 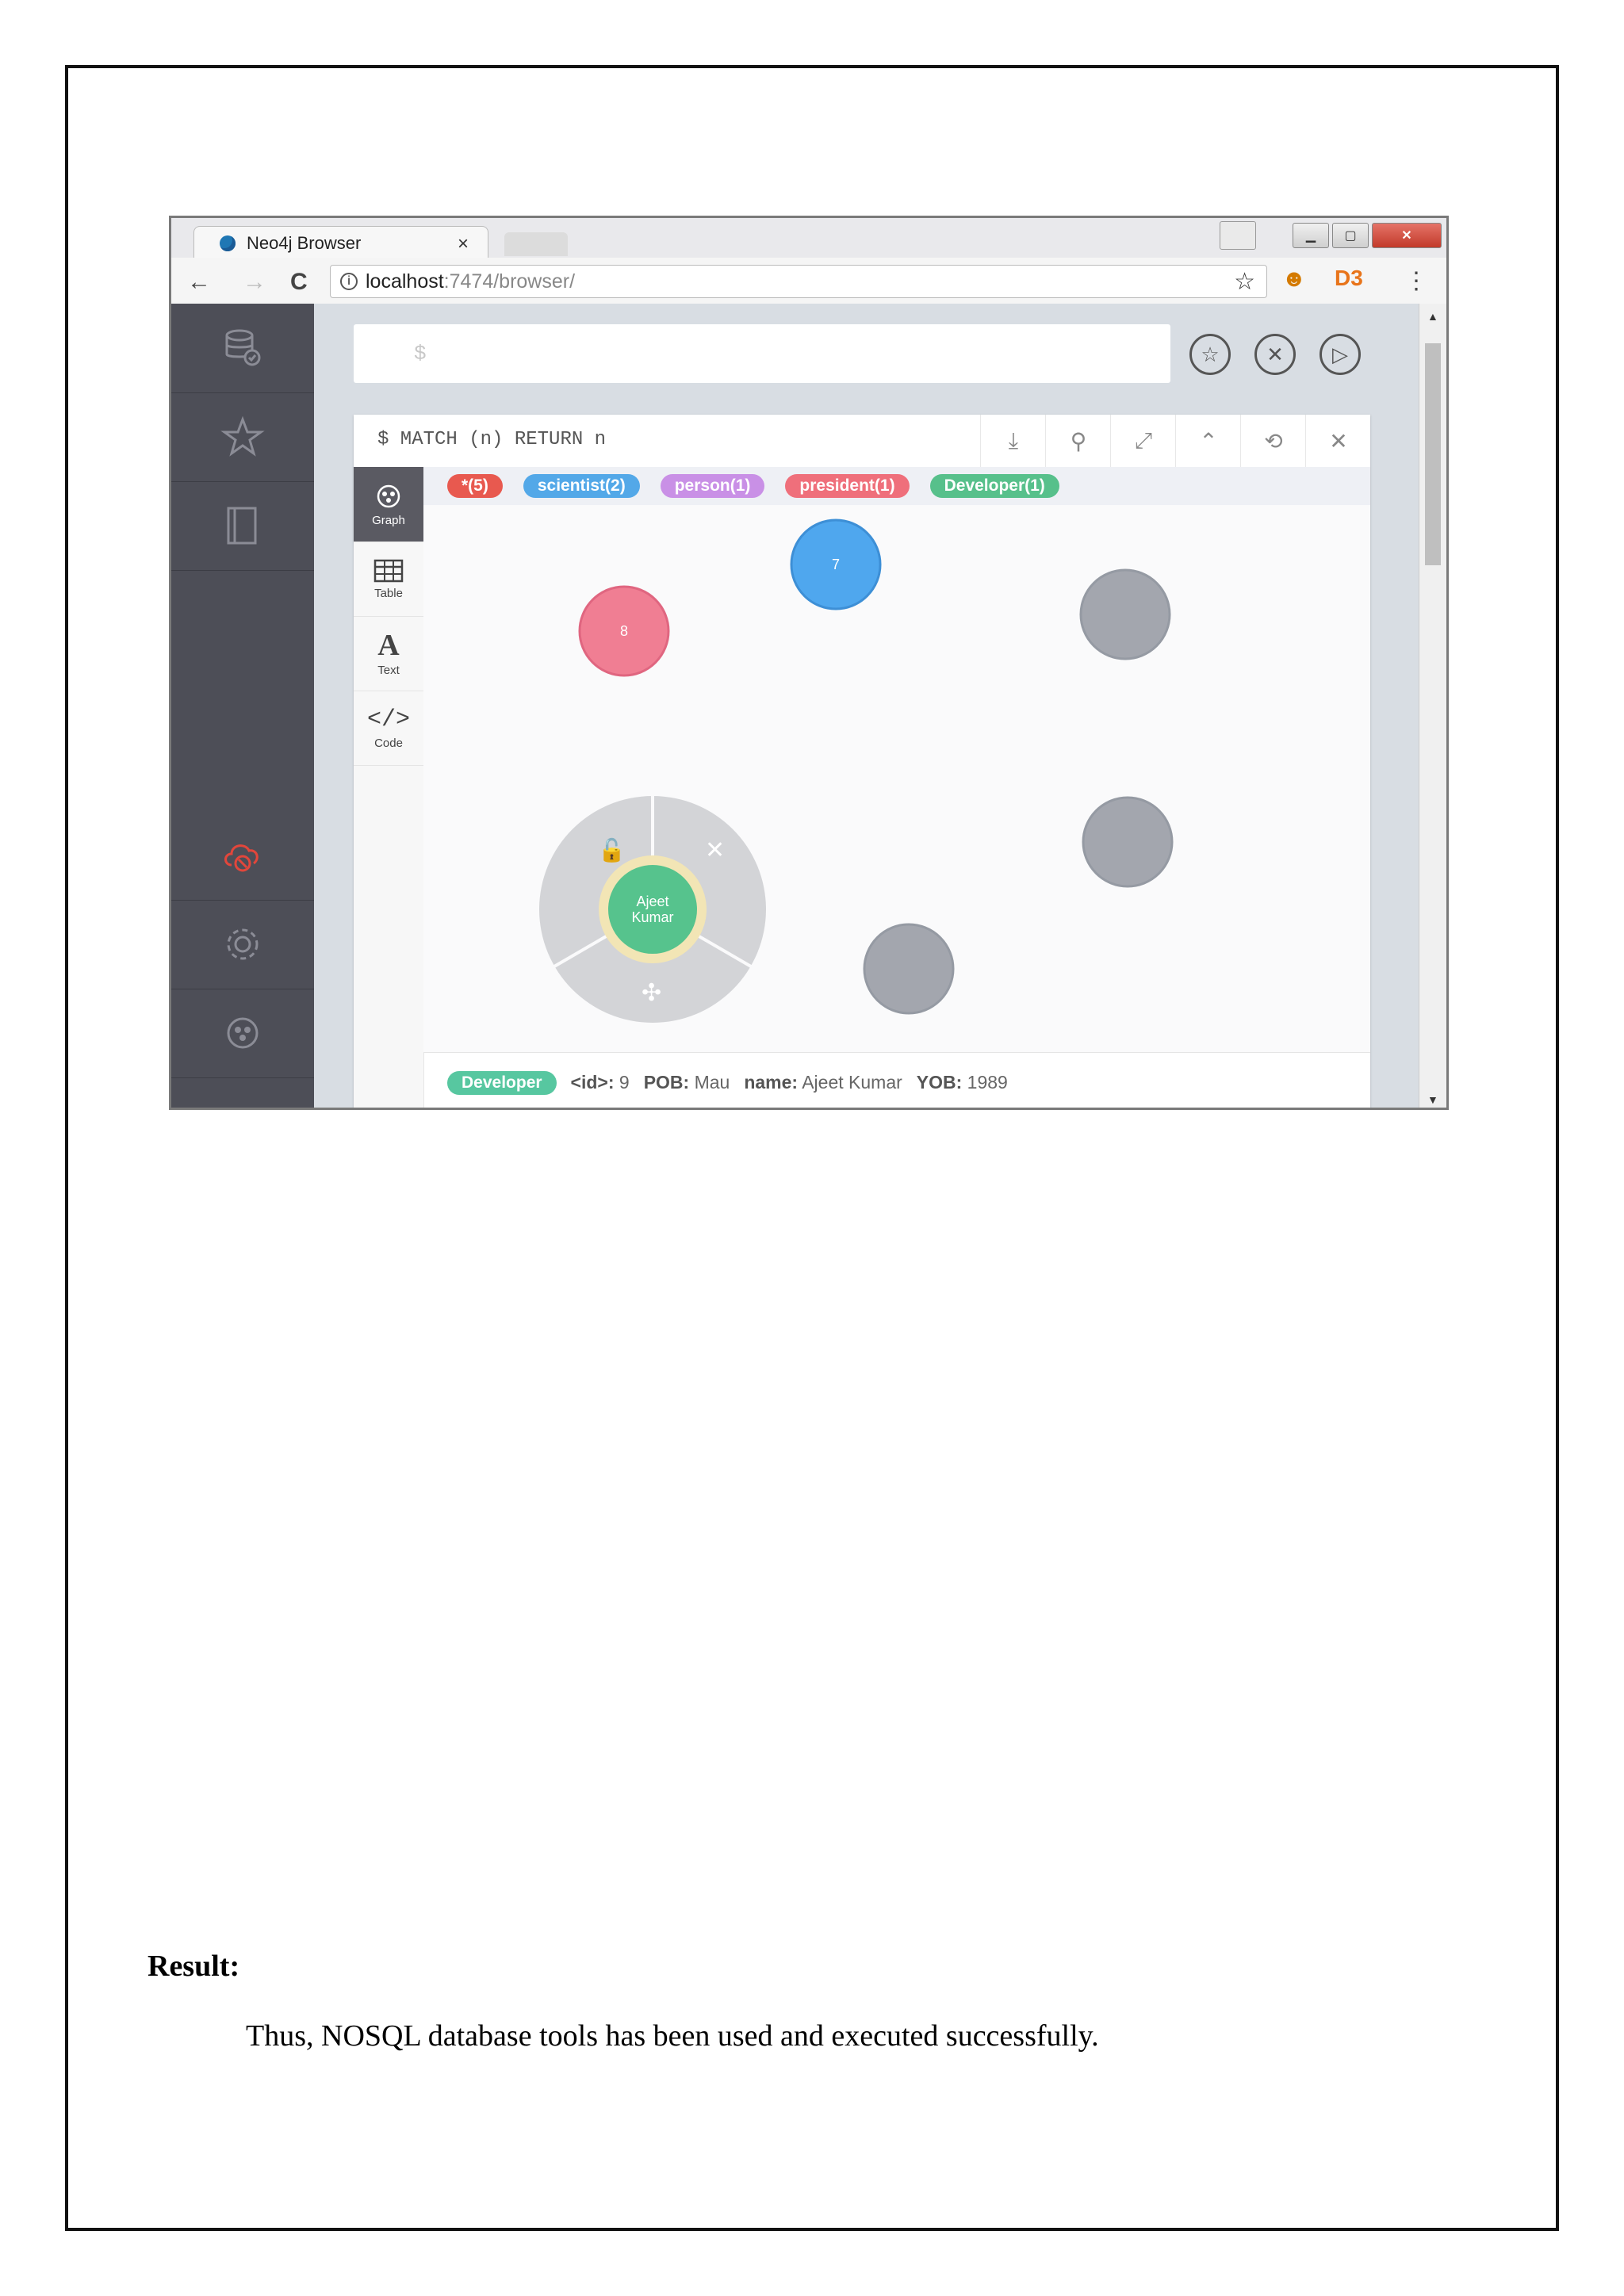 What do you see at coordinates (388, 719) in the screenshot?
I see `code-icon: </>` at bounding box center [388, 719].